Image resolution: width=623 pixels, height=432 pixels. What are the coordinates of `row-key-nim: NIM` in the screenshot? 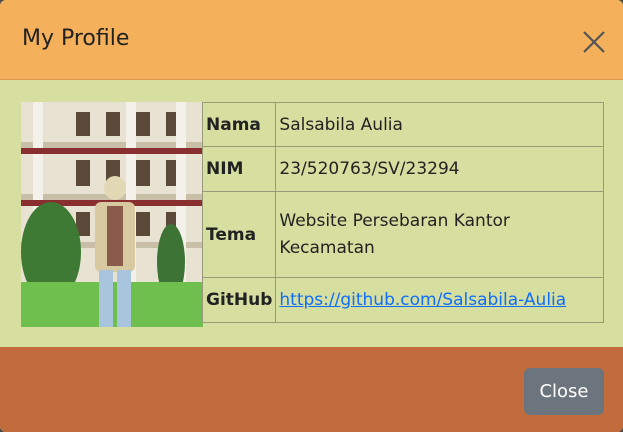 It's located at (239, 169).